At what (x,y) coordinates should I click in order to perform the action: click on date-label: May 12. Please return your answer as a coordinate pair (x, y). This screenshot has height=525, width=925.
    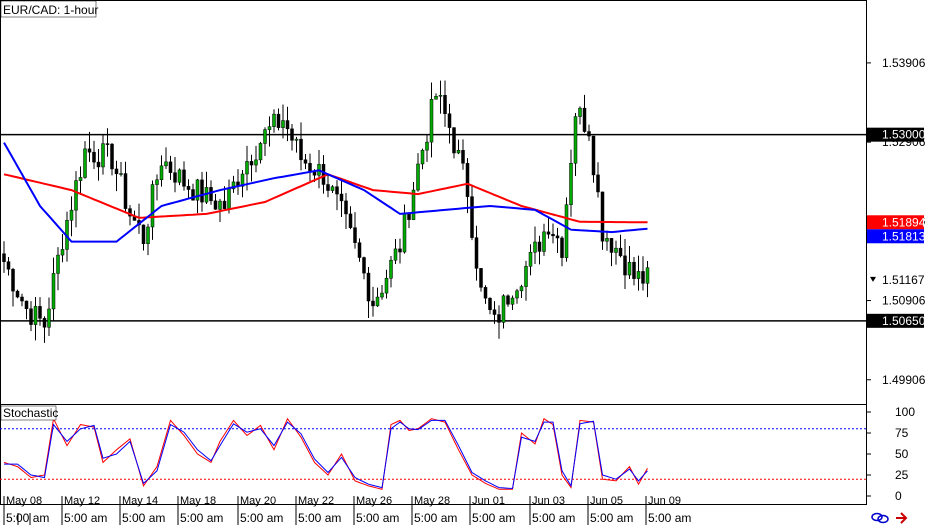
    Looking at the image, I should click on (82, 501).